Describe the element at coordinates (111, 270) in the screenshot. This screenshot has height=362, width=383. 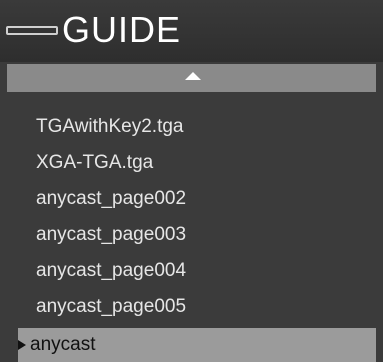
I see `list-item-label: anycast_page004` at that location.